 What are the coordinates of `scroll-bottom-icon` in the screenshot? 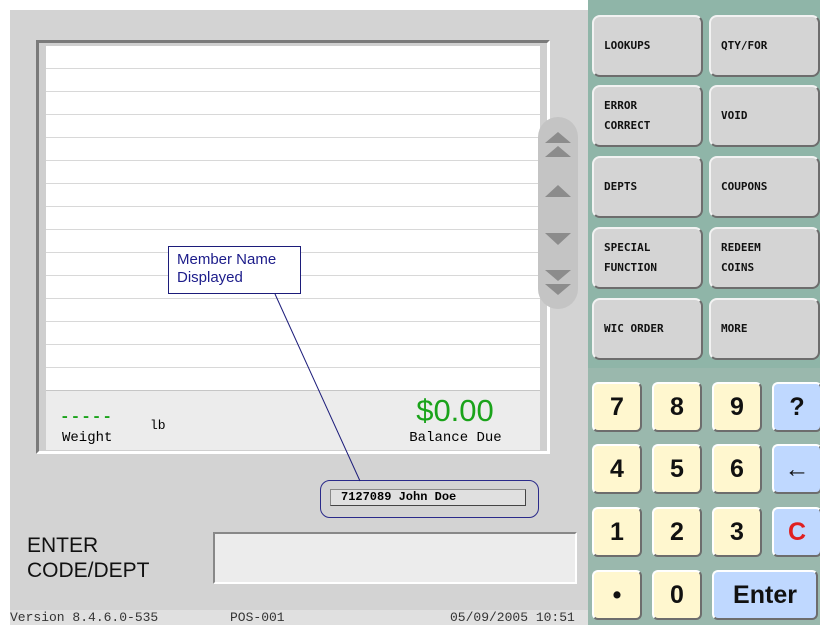 It's located at (558, 281).